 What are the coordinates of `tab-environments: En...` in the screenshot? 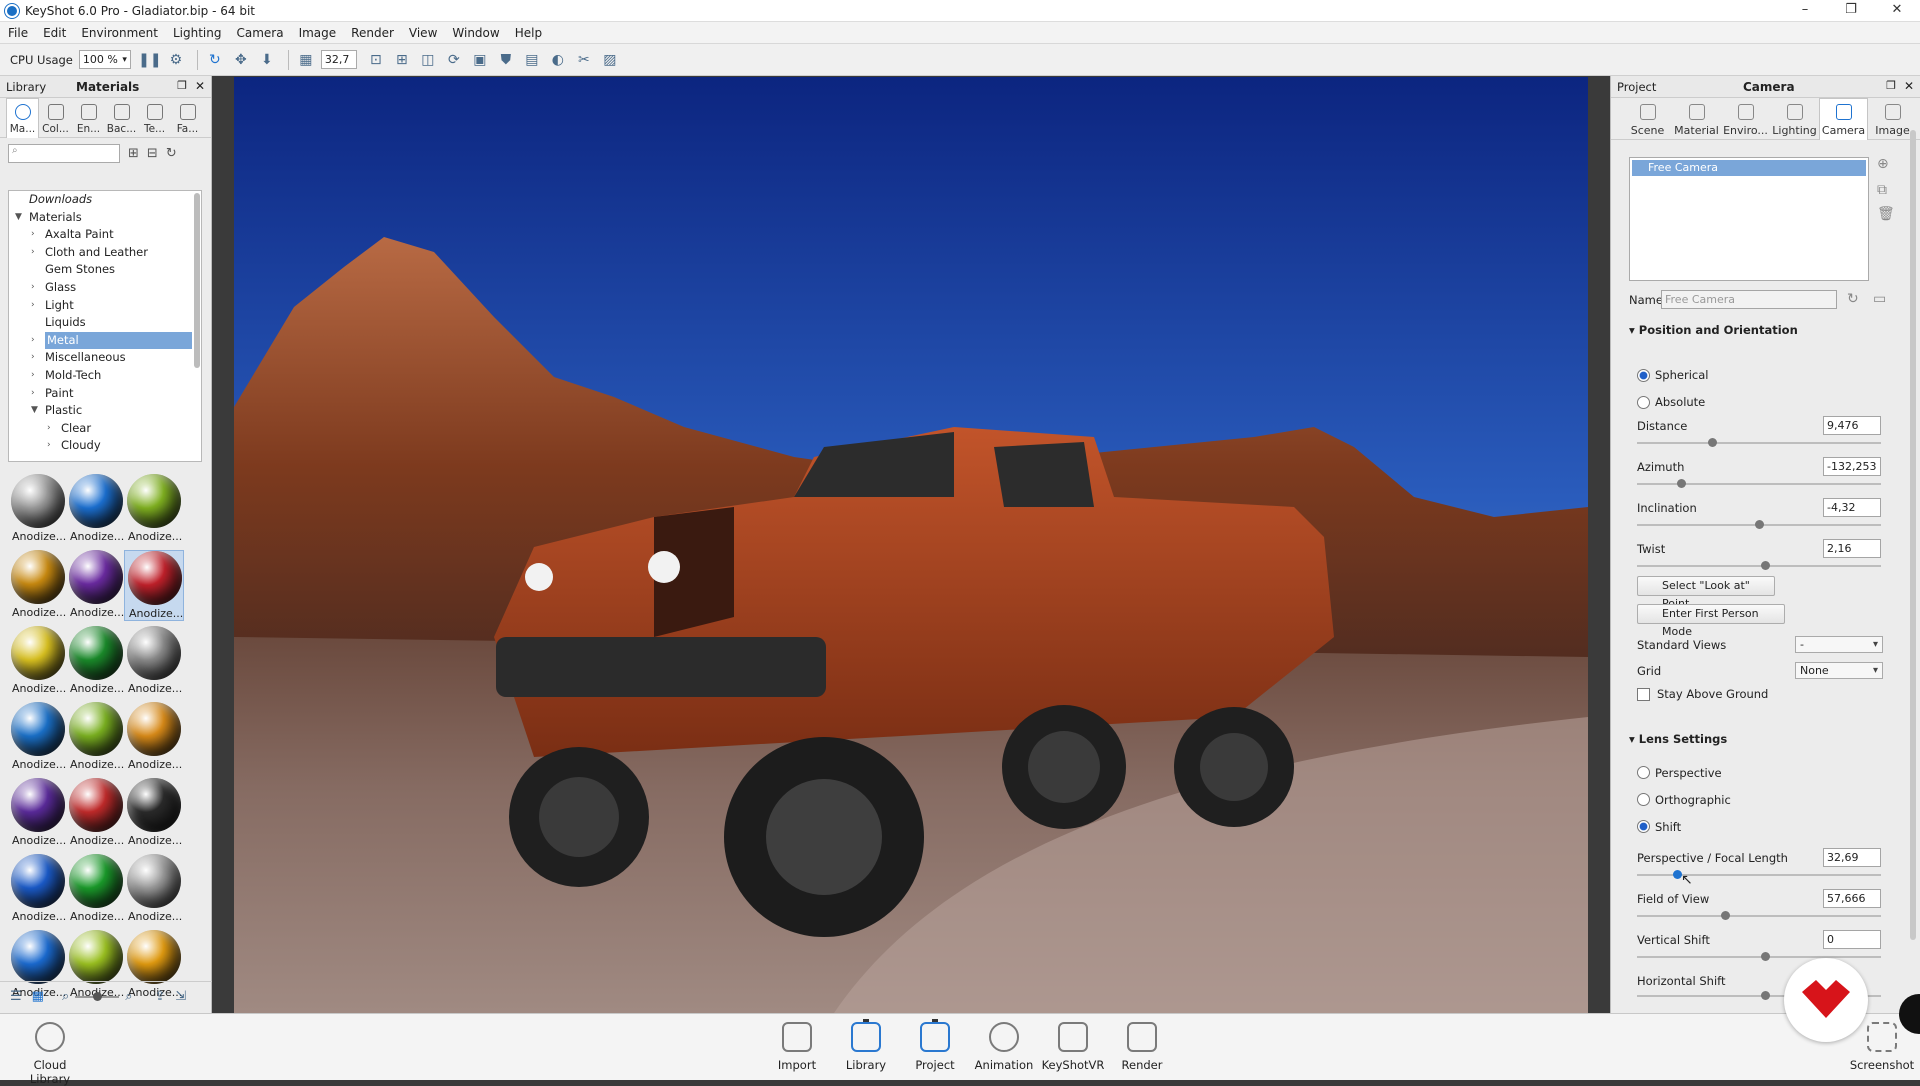 It's located at (88, 118).